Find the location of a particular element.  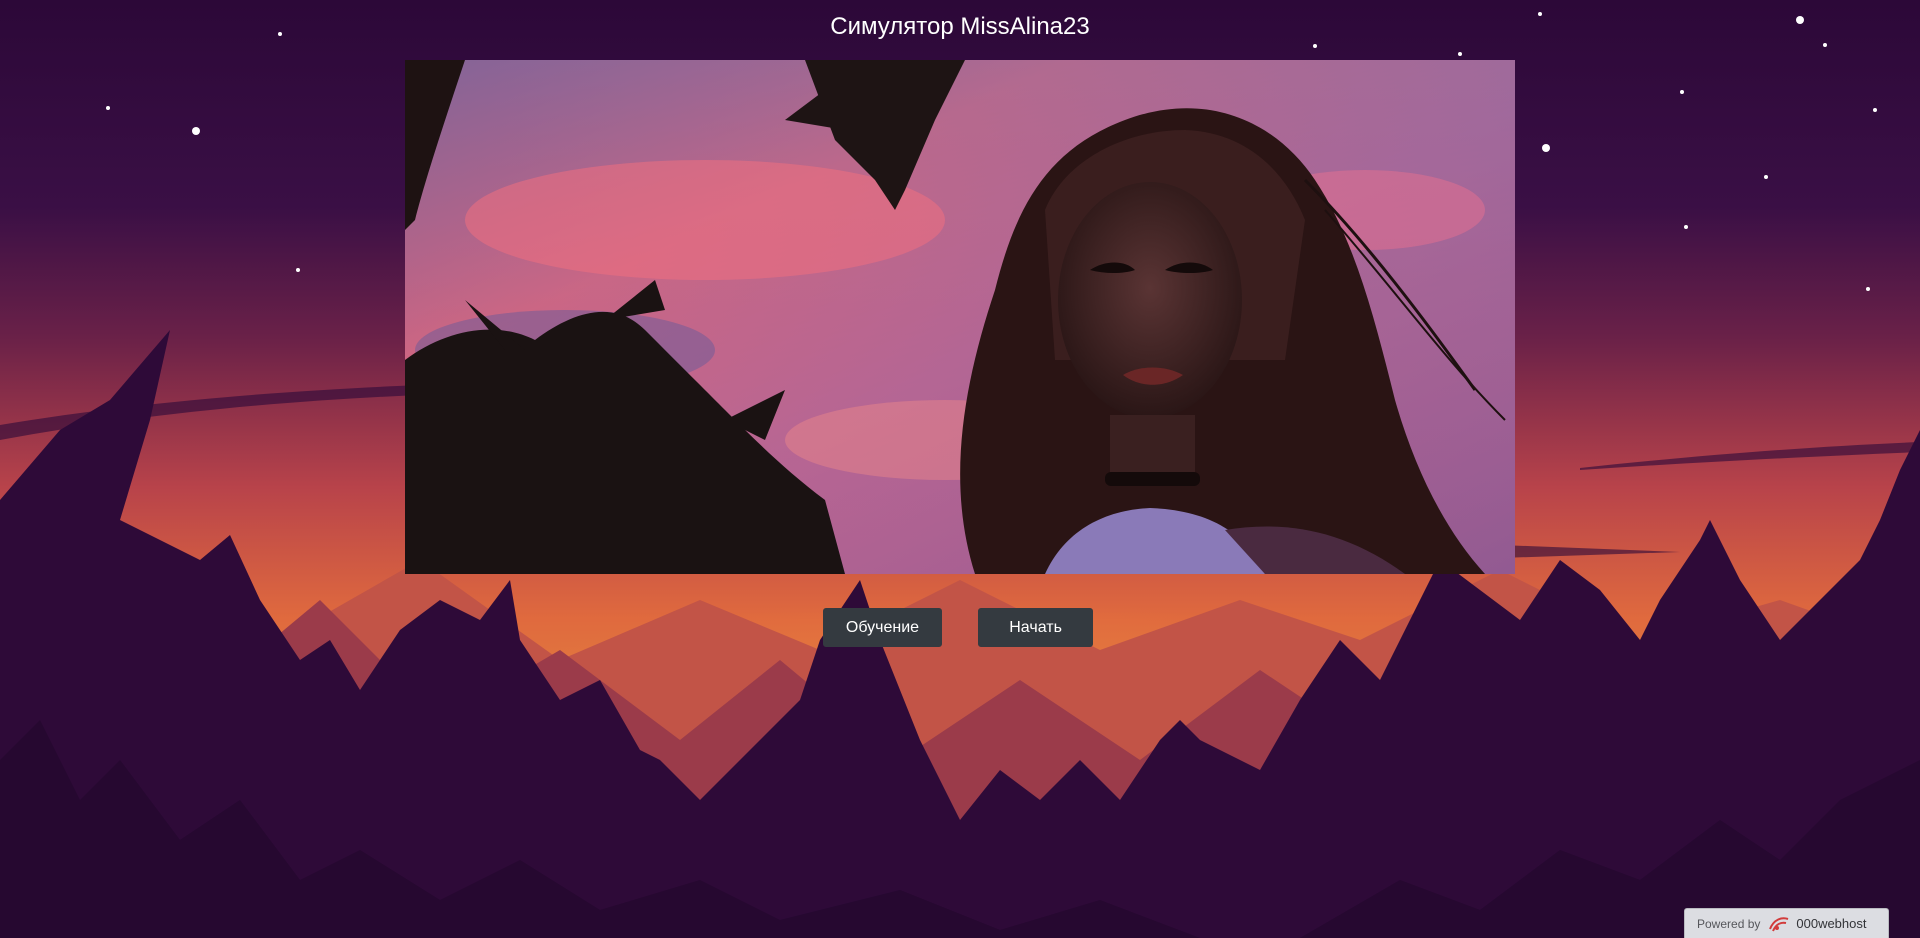

action-buttons: Обучение Начать is located at coordinates (960, 627).